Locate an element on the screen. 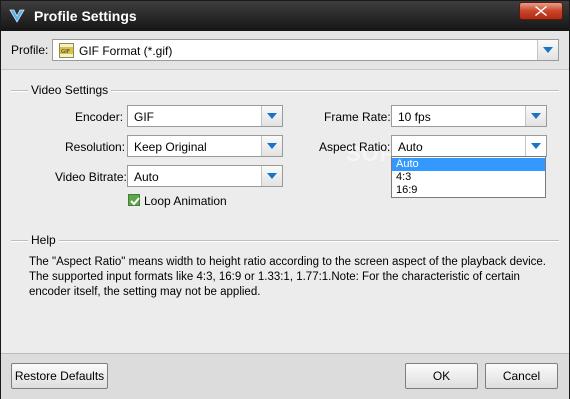  aspect-ratio-option-auto: Auto is located at coordinates (468, 164).